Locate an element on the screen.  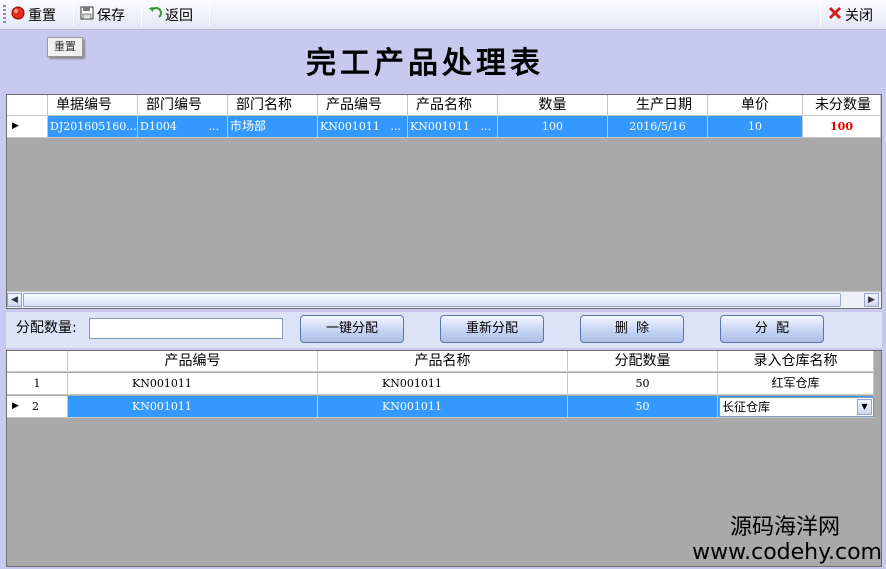
column-header: 未分数量 is located at coordinates (842, 105).